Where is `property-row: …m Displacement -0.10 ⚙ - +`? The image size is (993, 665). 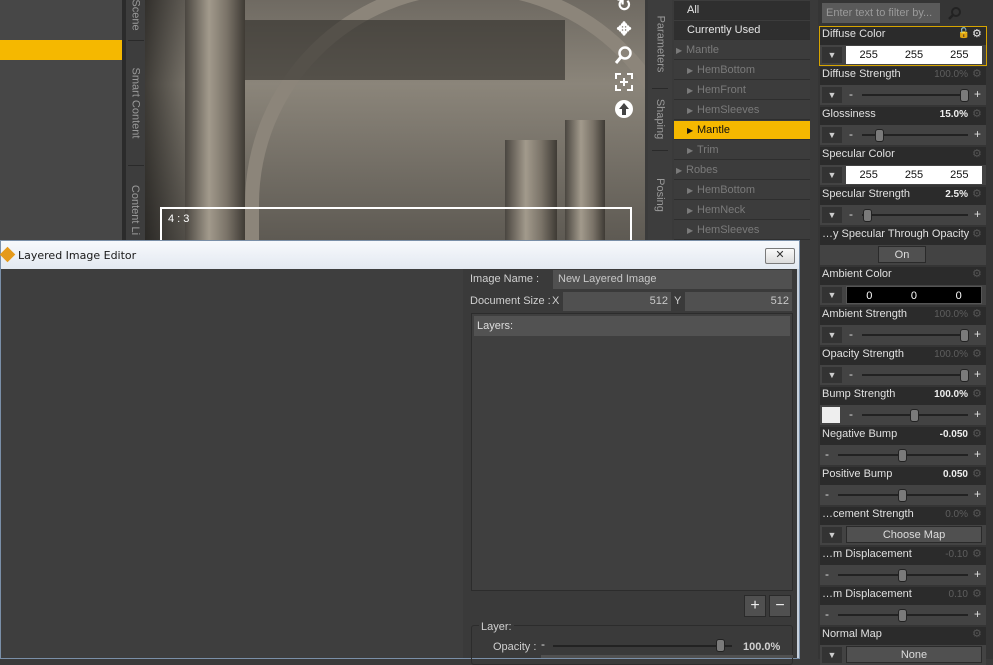
property-row: …m Displacement -0.10 ⚙ - + is located at coordinates (903, 566).